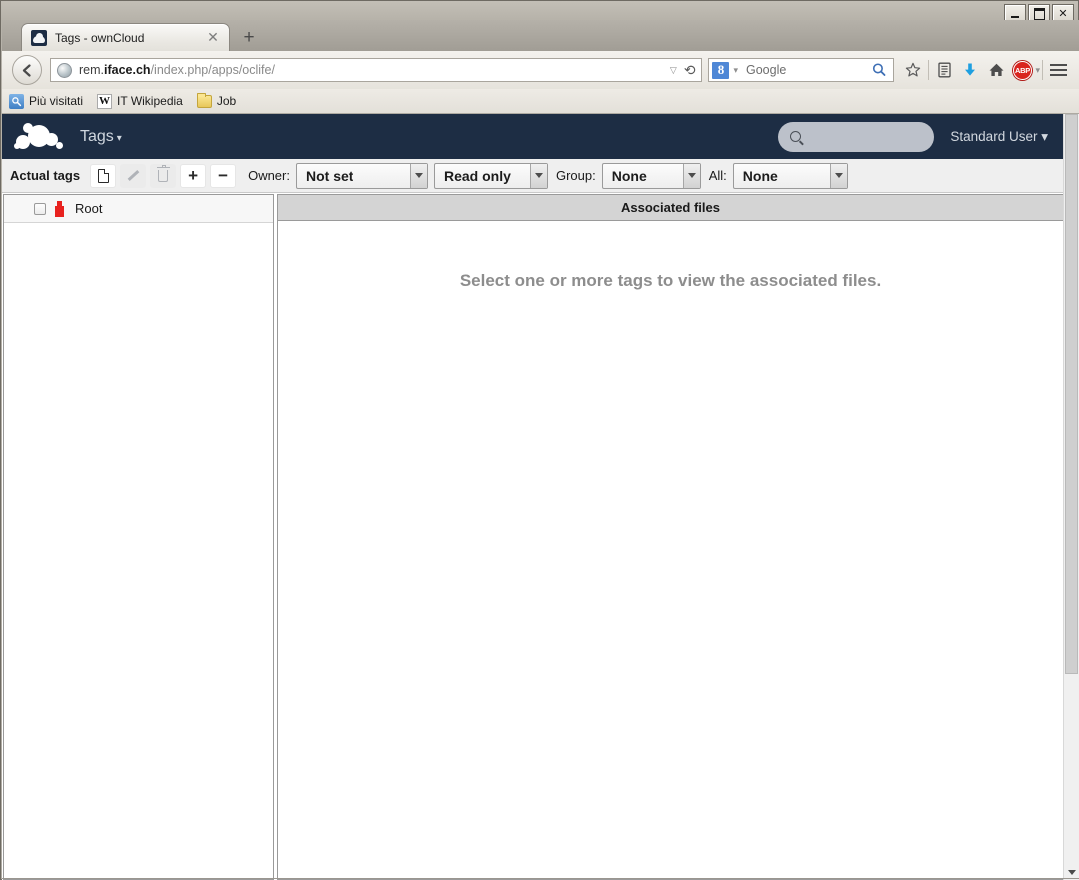  I want to click on window-bottom-edge, so click(540, 878).